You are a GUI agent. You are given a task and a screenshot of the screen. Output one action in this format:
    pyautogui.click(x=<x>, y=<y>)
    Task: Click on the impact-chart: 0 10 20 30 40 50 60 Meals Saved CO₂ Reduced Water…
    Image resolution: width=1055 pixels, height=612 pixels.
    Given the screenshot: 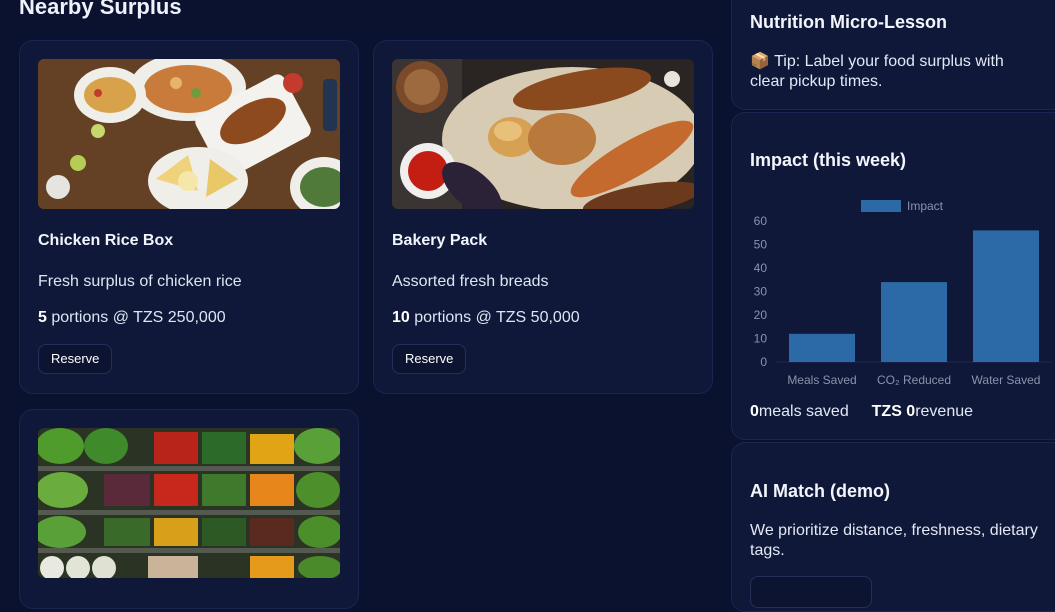 What is the action you would take?
    pyautogui.click(x=903, y=293)
    